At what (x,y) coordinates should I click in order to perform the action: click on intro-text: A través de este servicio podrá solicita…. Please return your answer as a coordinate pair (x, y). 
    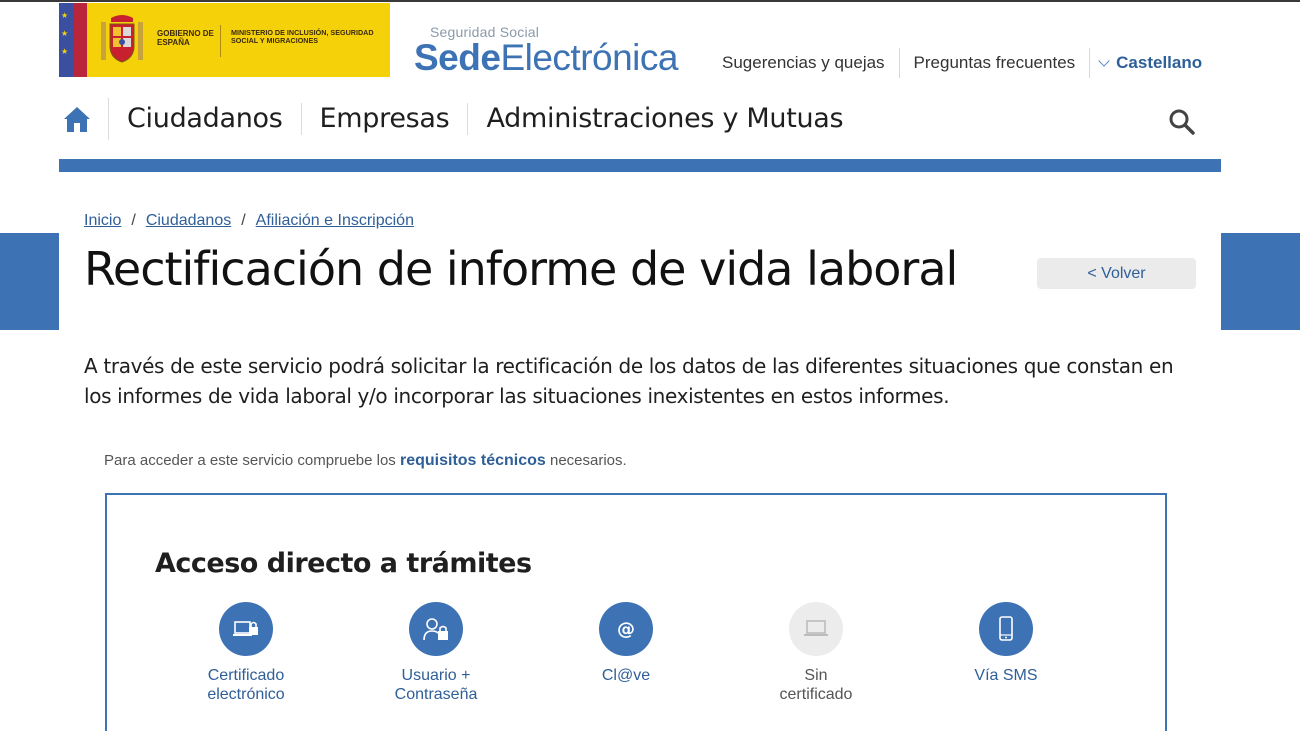
    Looking at the image, I should click on (629, 381).